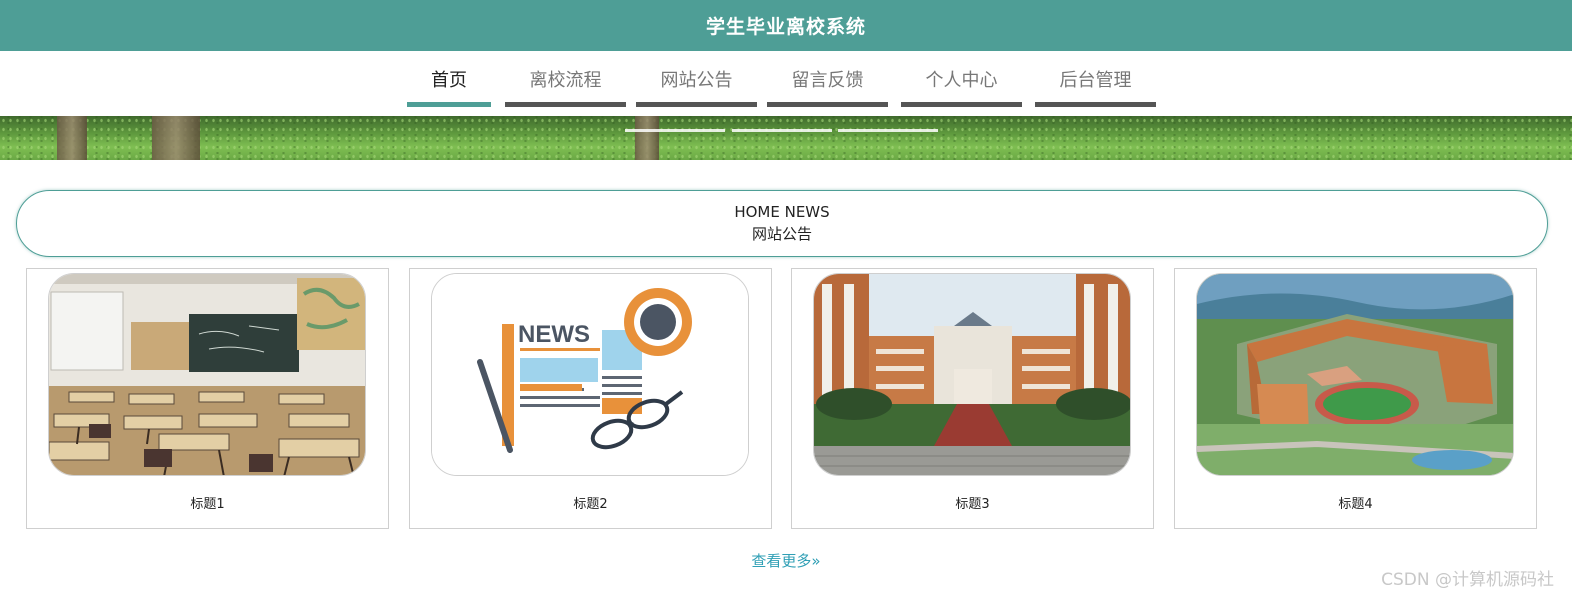  I want to click on nav-item-process: 离校流程, so click(565, 79).